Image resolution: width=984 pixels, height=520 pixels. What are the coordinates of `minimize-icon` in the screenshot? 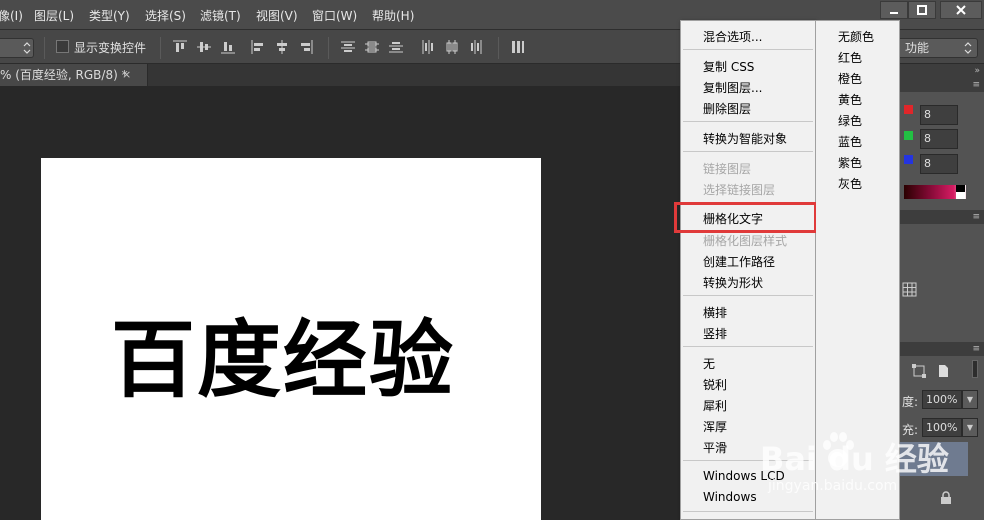 It's located at (894, 13).